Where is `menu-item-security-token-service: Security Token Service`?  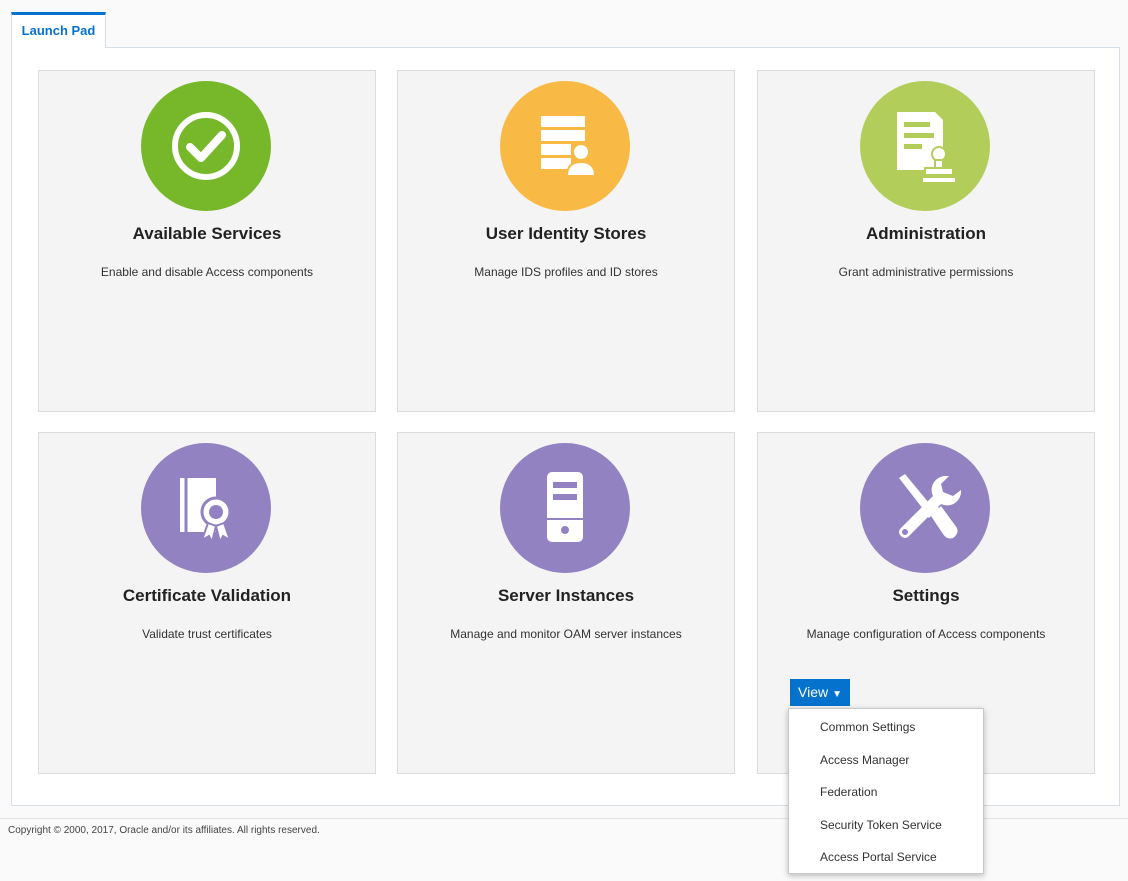 menu-item-security-token-service: Security Token Service is located at coordinates (886, 825).